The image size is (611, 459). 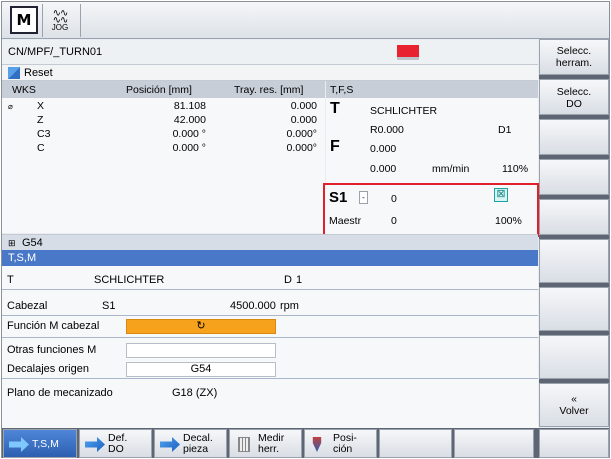 What do you see at coordinates (271, 443) in the screenshot?
I see `softkey-label: Medir herr.` at bounding box center [271, 443].